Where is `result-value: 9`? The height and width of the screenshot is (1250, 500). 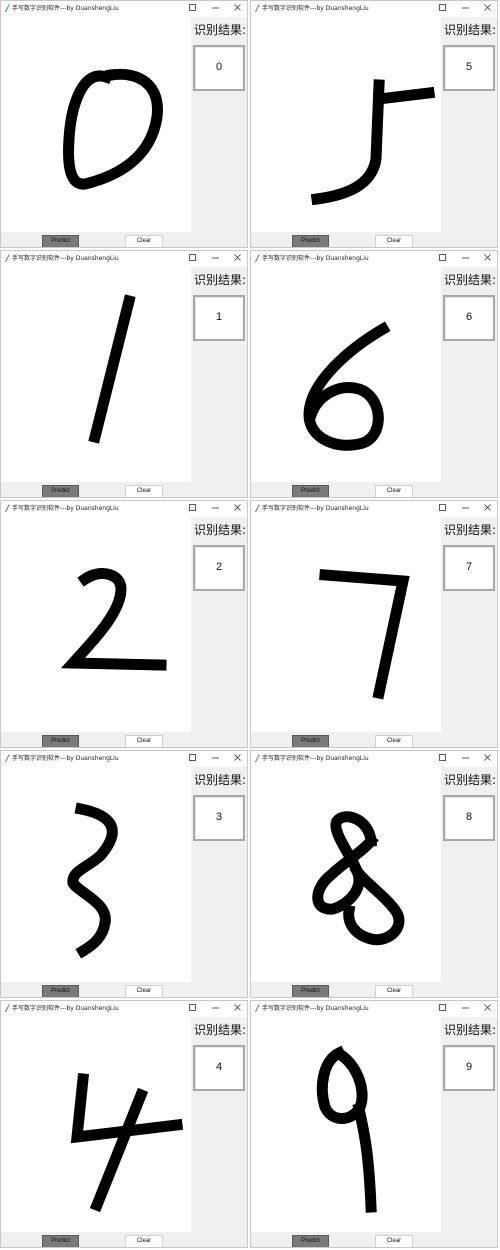
result-value: 9 is located at coordinates (469, 1067).